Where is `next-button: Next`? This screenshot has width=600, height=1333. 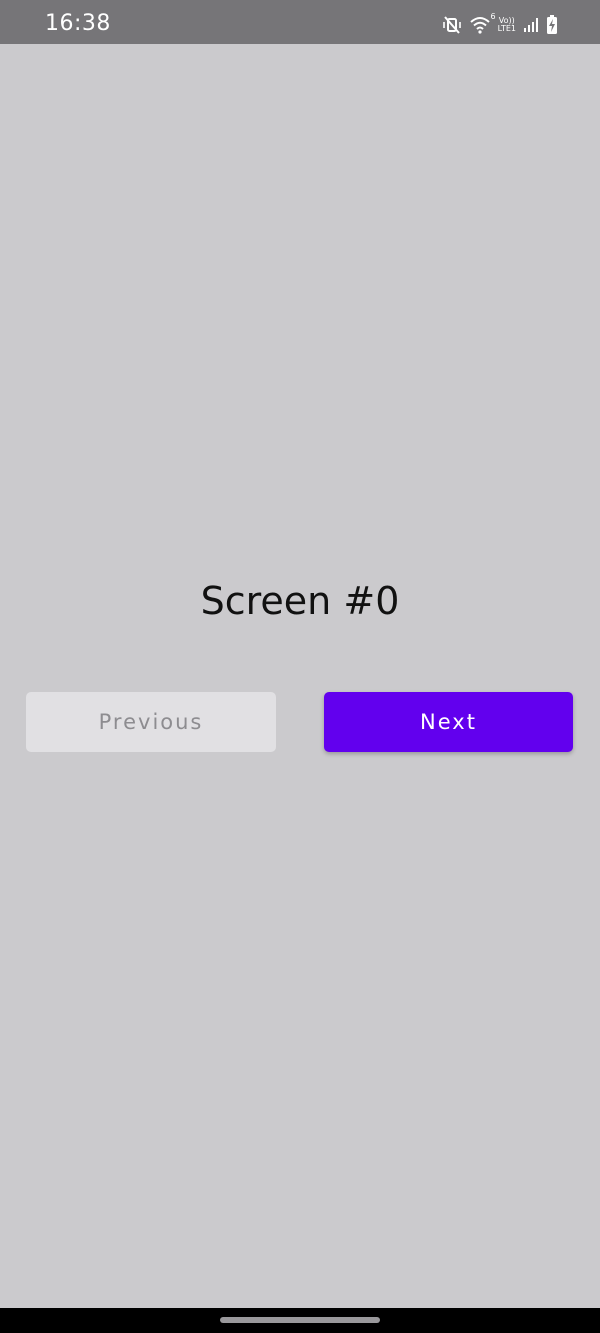 next-button: Next is located at coordinates (448, 722).